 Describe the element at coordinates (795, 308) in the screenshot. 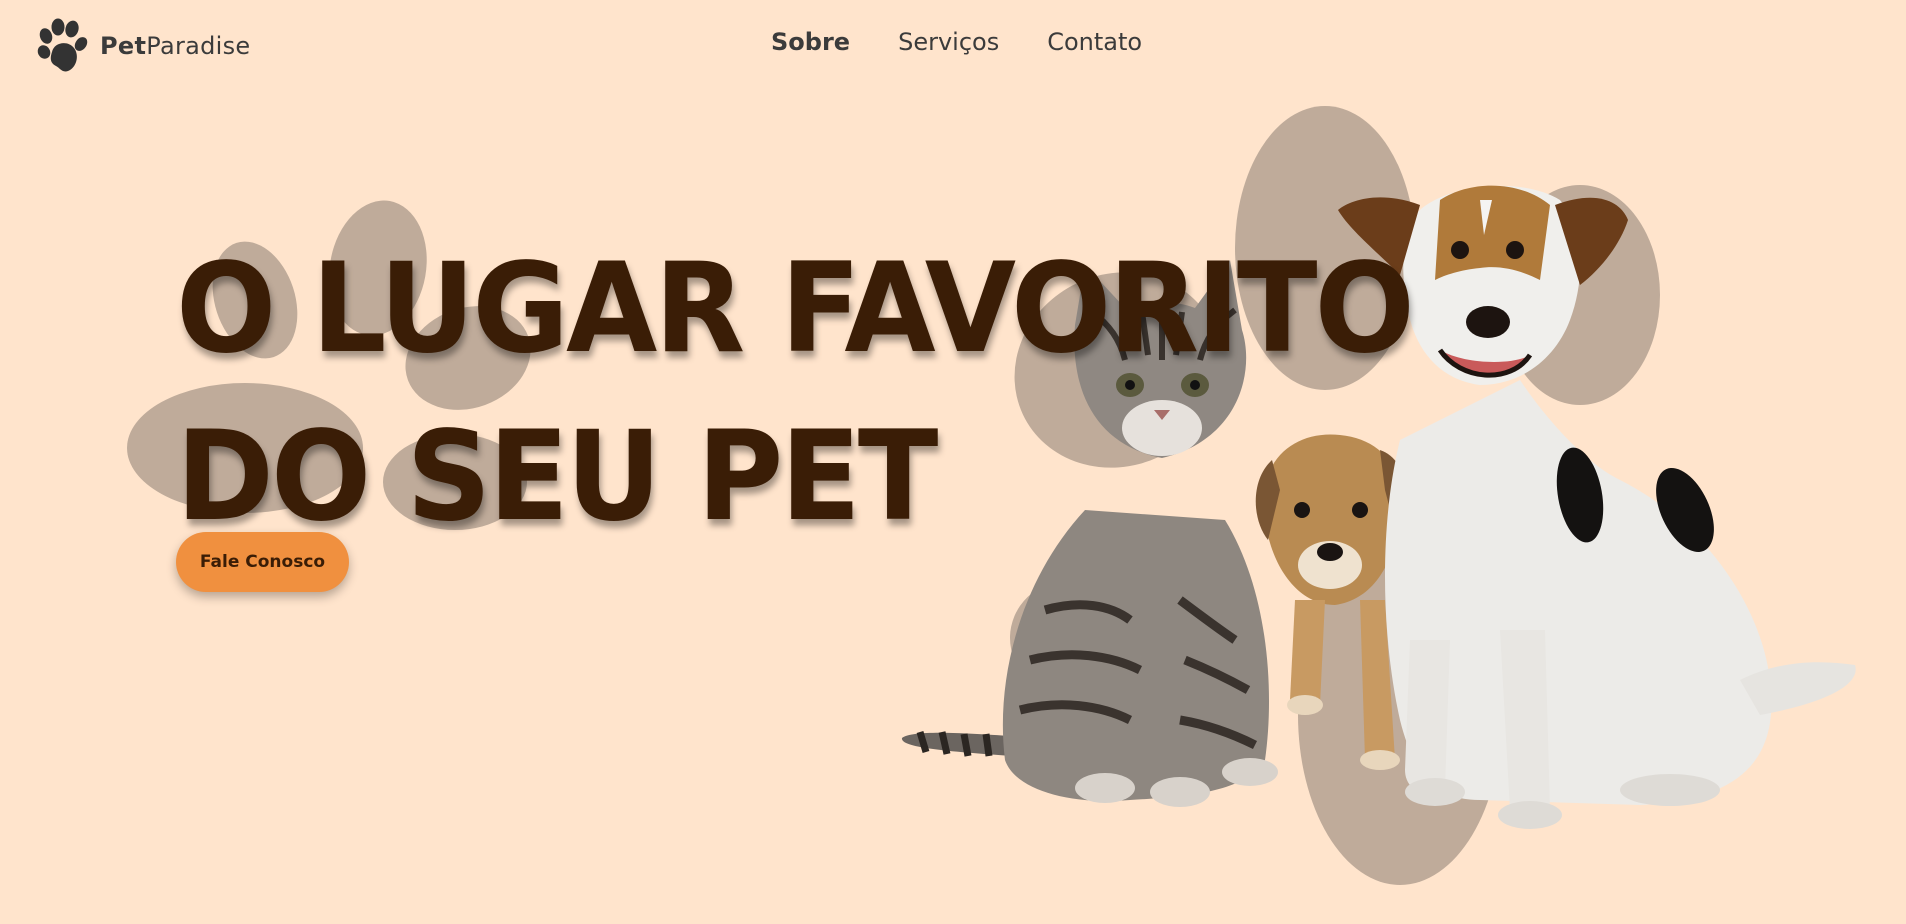

I see `hero-headline-line1: O LUGAR FAVORITO` at that location.